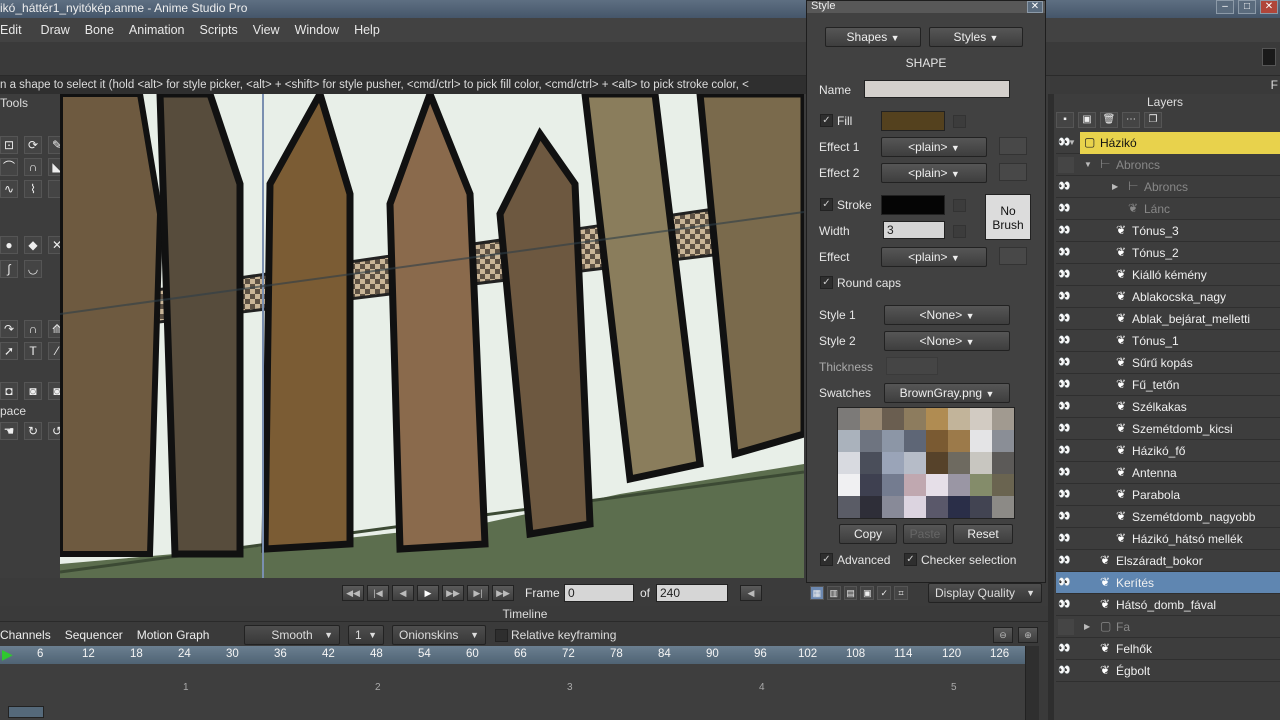  What do you see at coordinates (947, 315) in the screenshot?
I see `style1-dropdown: <None> ▼` at bounding box center [947, 315].